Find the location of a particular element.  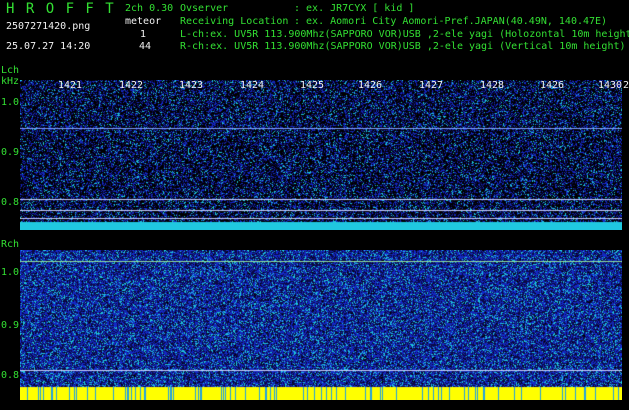

lch-ytick-1-0: 1.0 is located at coordinates (10, 102).